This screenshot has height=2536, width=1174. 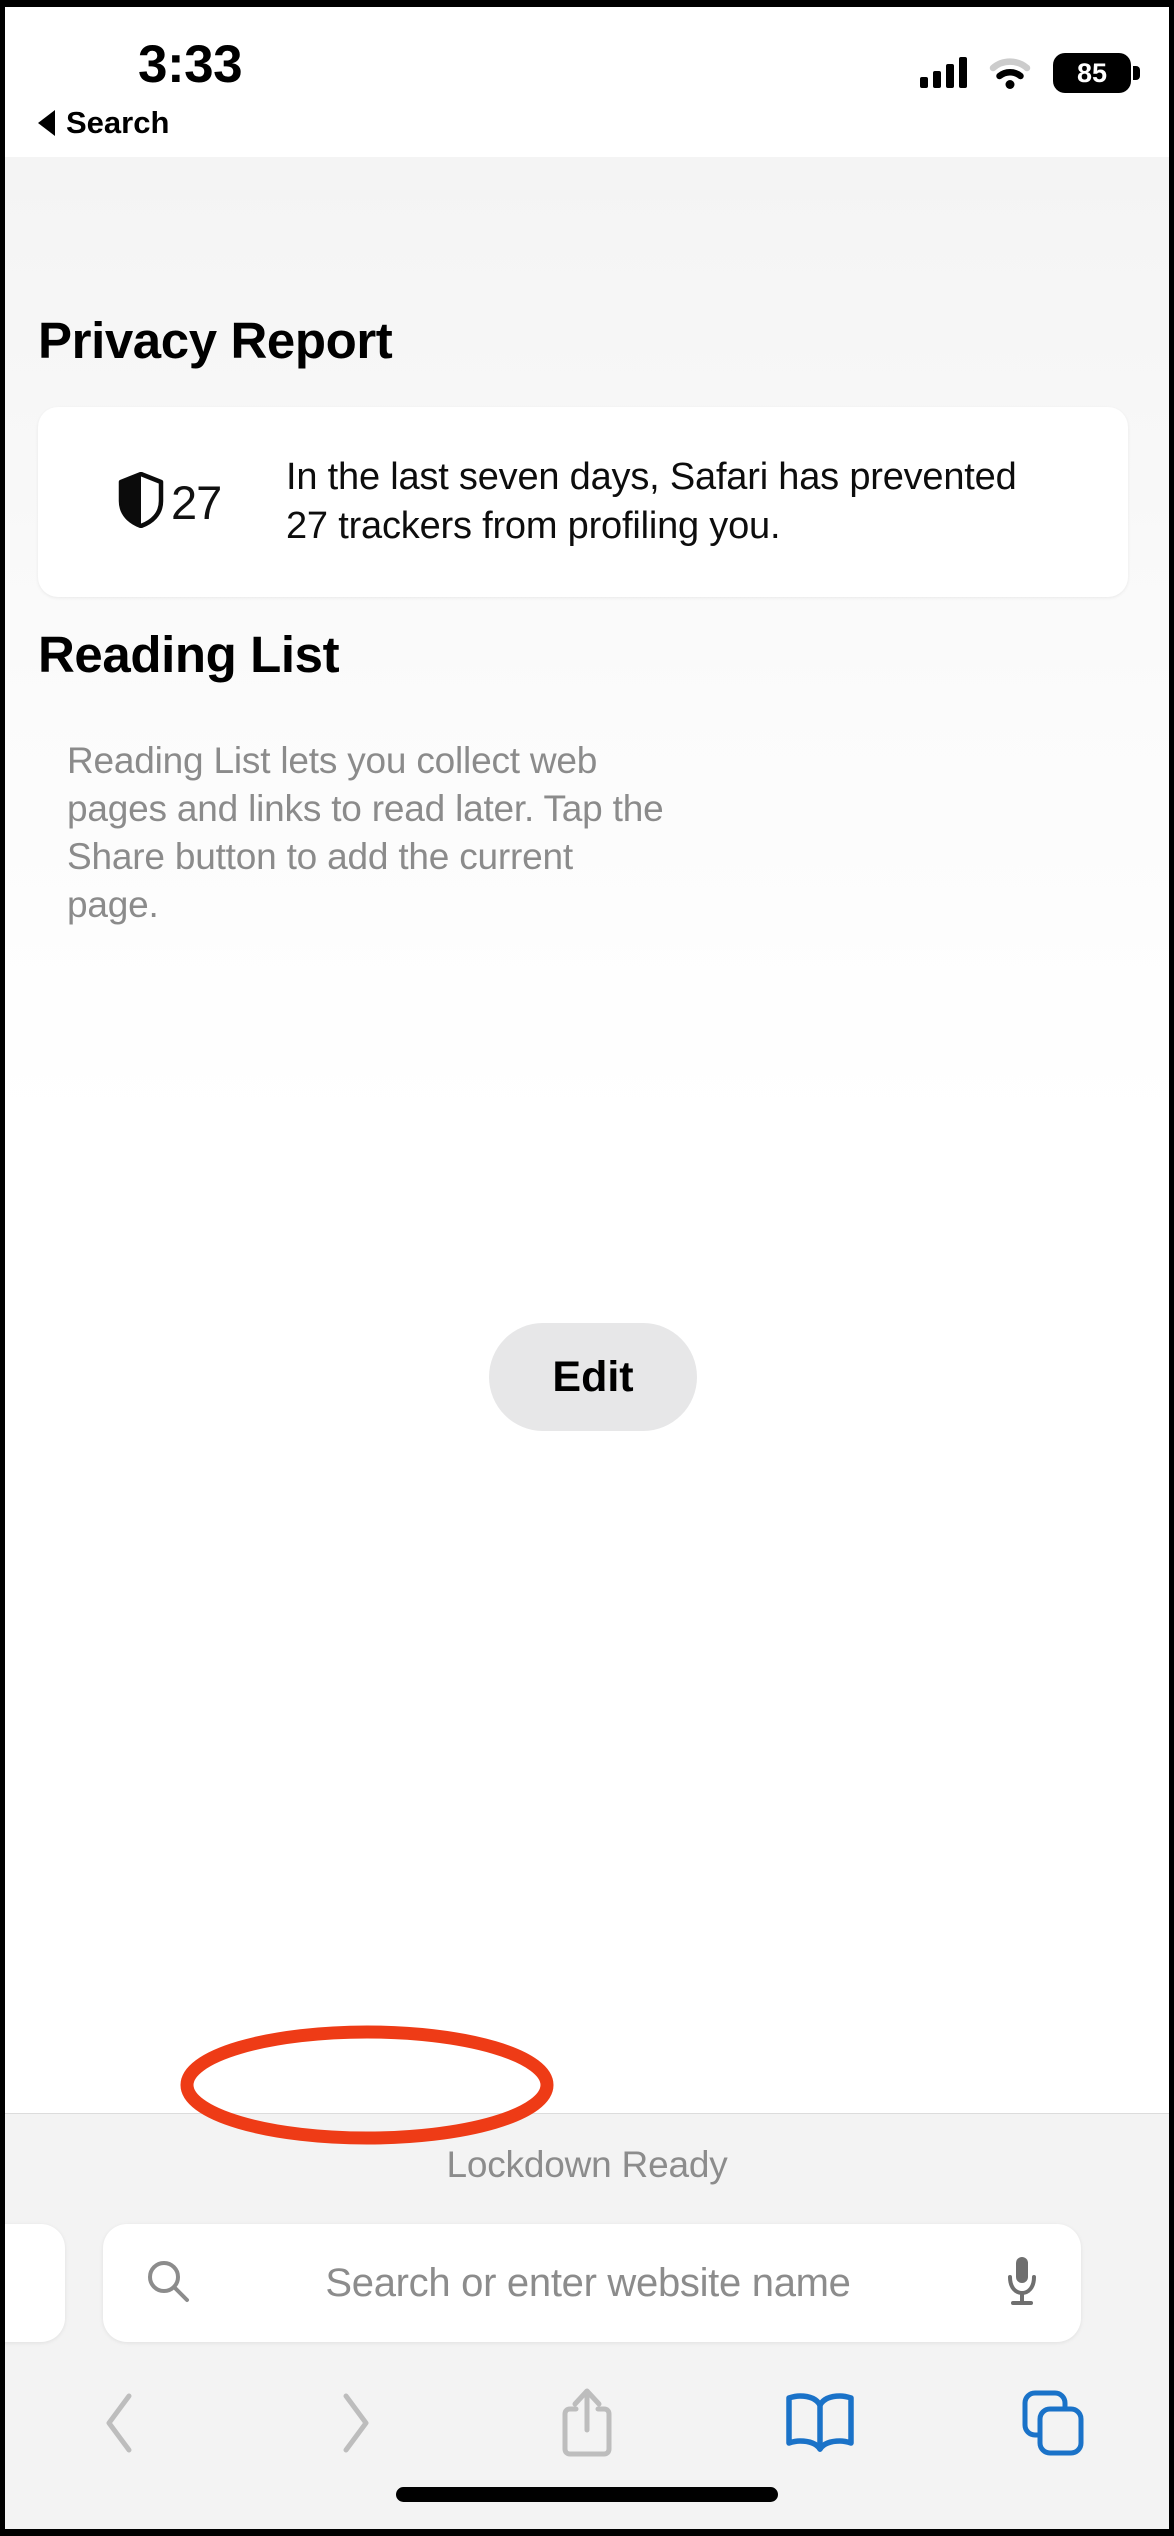 I want to click on chevron-right-icon, so click(x=354, y=2424).